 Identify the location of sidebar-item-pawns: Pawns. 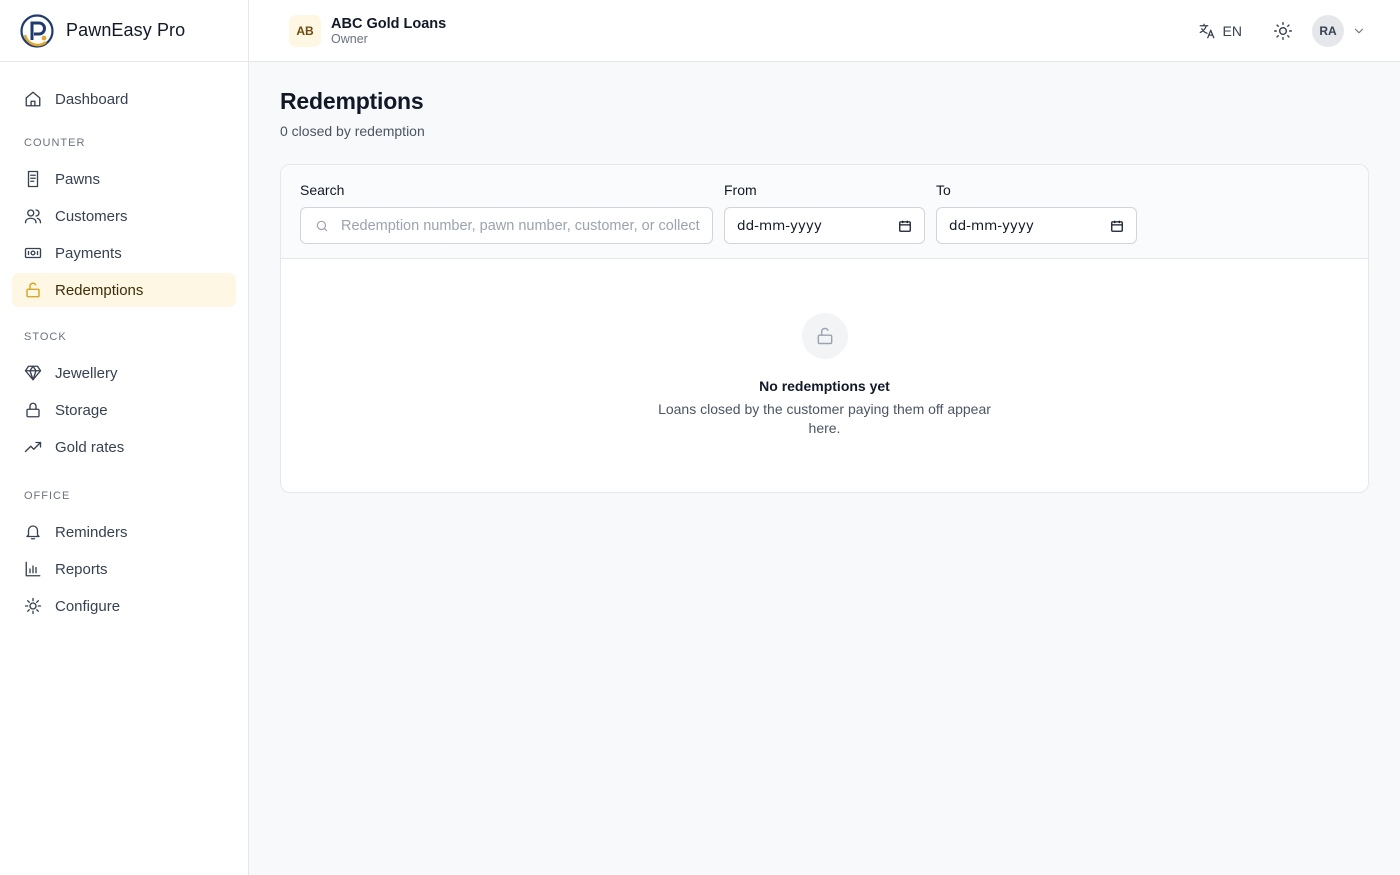
(124, 179).